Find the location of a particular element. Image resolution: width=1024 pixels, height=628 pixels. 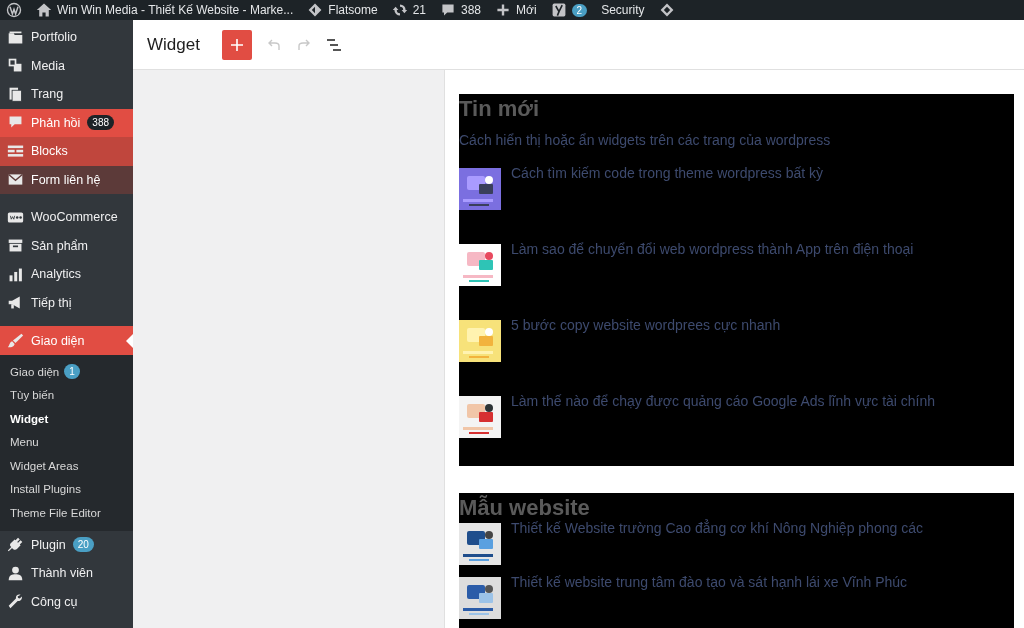

sidebar-menu-item: Sản phẩm is located at coordinates (66, 245).